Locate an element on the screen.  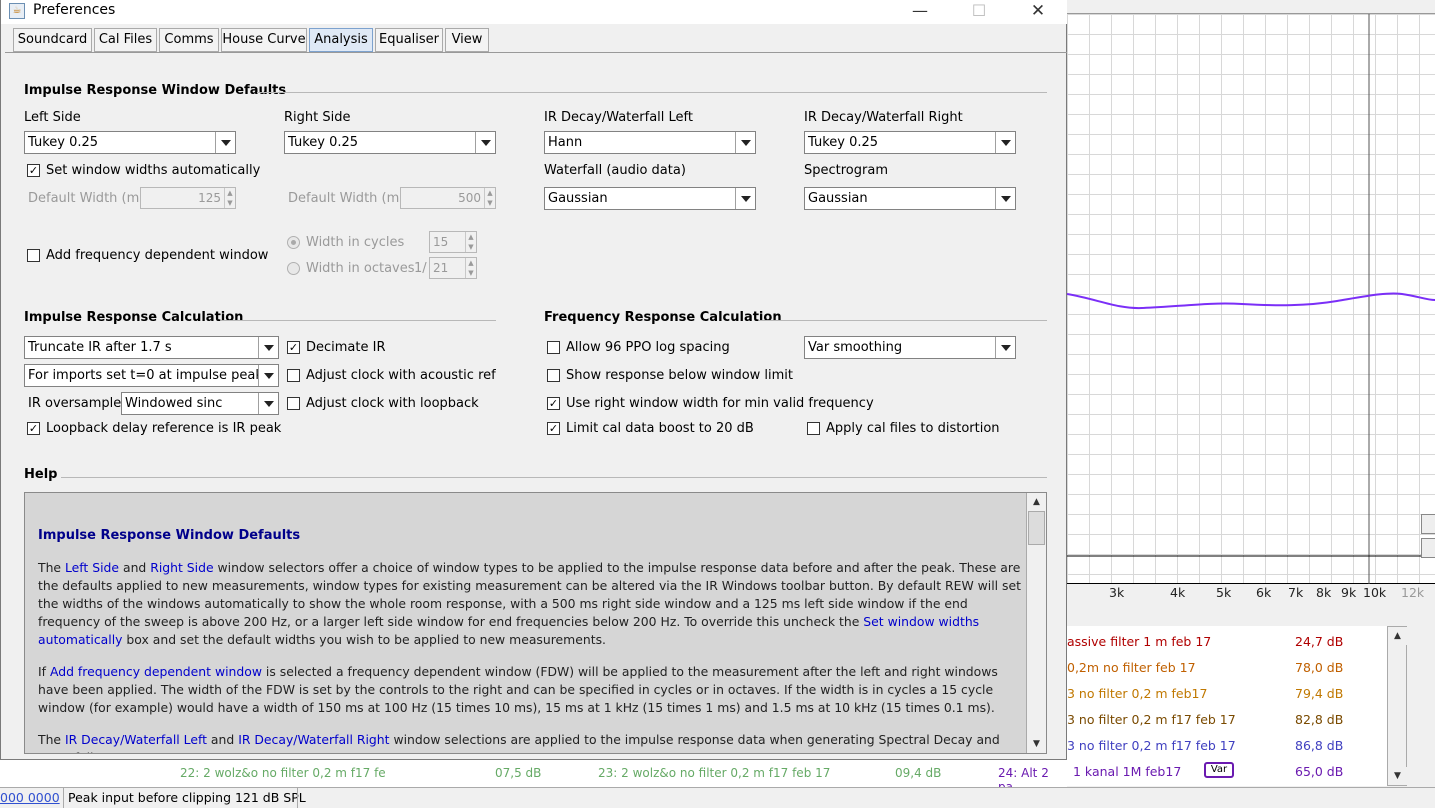
help-link-freq-dep: Add frequency dependent window is located at coordinates (156, 671).